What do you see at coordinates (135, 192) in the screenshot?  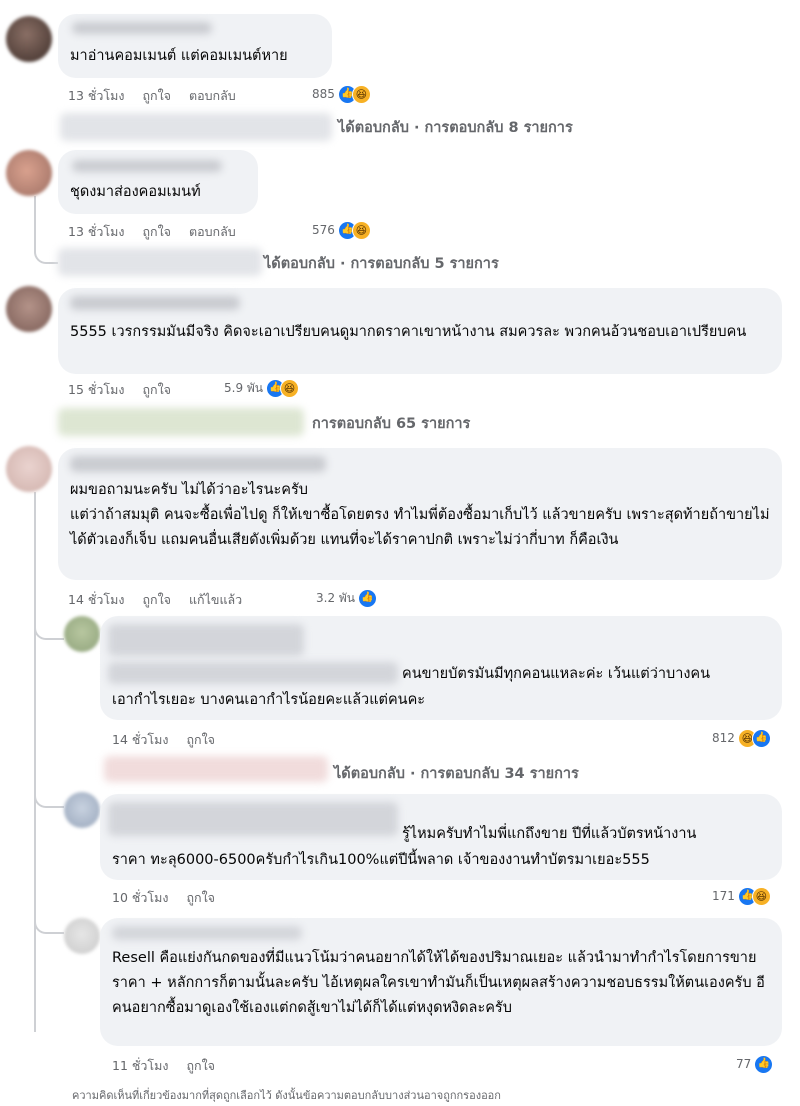 I see `comment-text: ชุดงมาส่องคอมเมนท์` at bounding box center [135, 192].